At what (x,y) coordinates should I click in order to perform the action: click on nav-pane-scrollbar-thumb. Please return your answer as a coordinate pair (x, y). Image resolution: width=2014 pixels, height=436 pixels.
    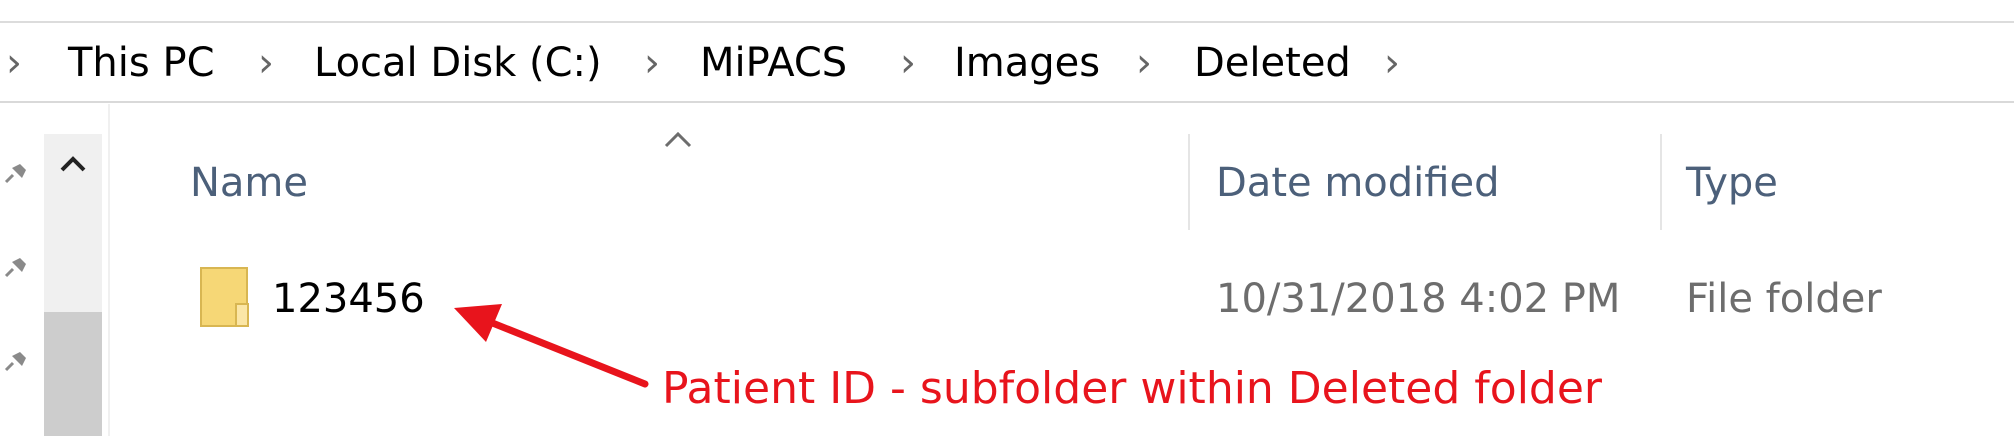
    Looking at the image, I should click on (73, 374).